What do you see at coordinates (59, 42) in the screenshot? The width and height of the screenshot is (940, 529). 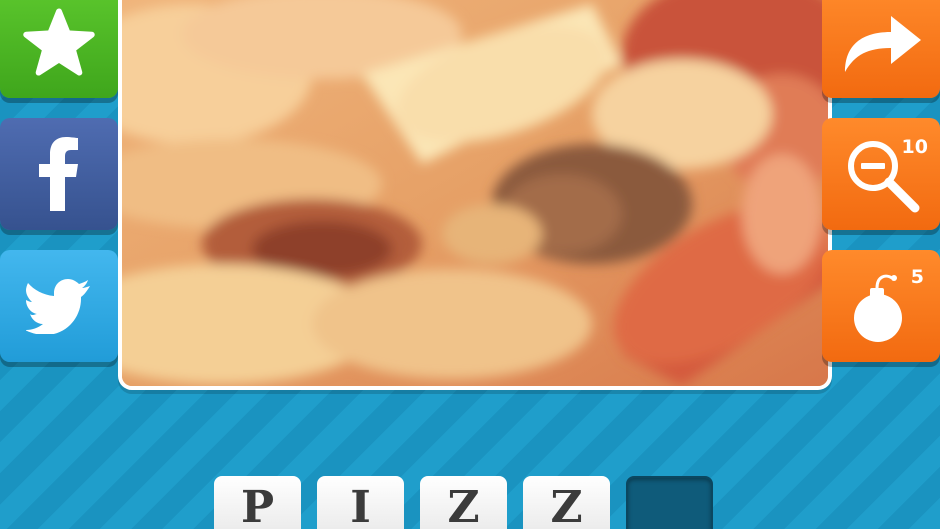 I see `star-icon` at bounding box center [59, 42].